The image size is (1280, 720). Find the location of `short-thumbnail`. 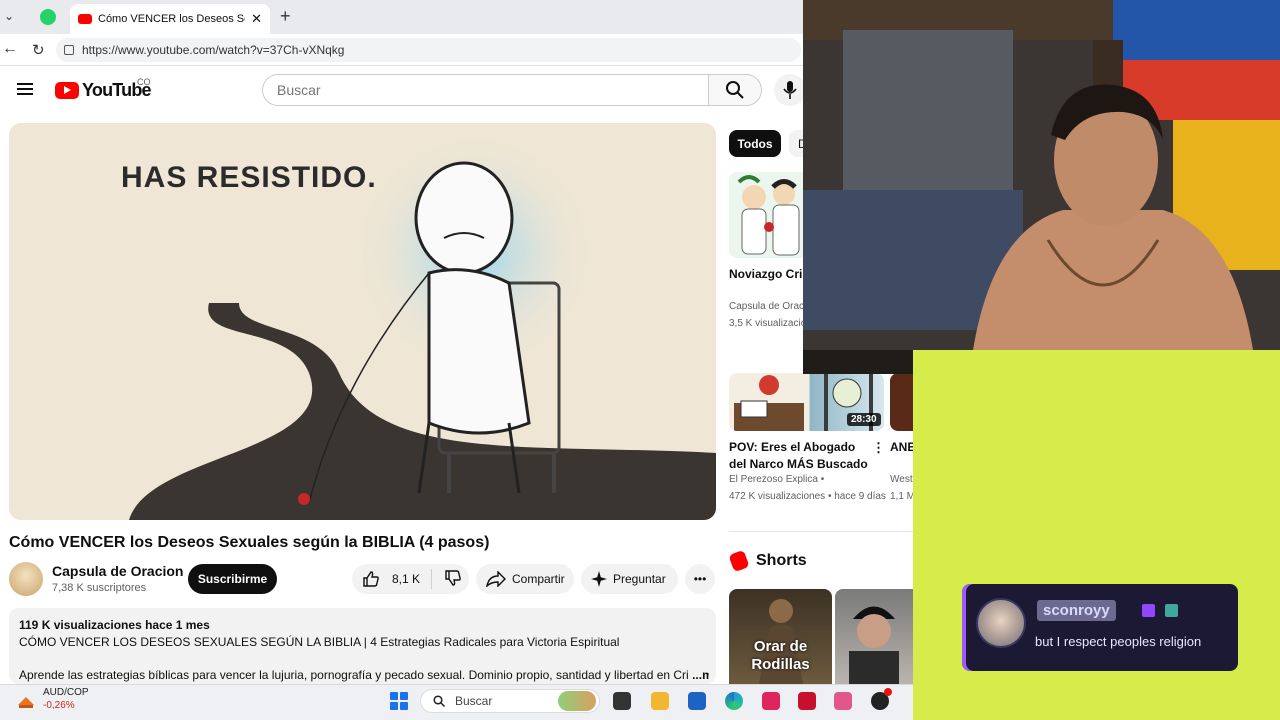

short-thumbnail is located at coordinates (874, 636).